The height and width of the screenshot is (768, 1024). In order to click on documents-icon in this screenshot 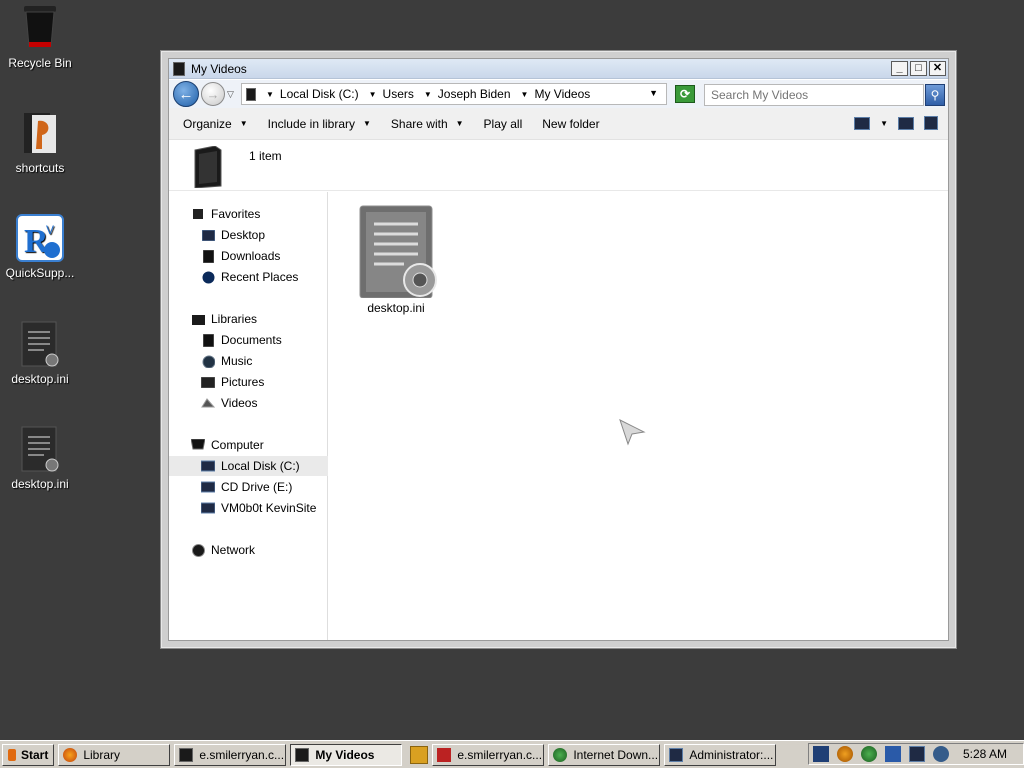, I will do `click(208, 340)`.